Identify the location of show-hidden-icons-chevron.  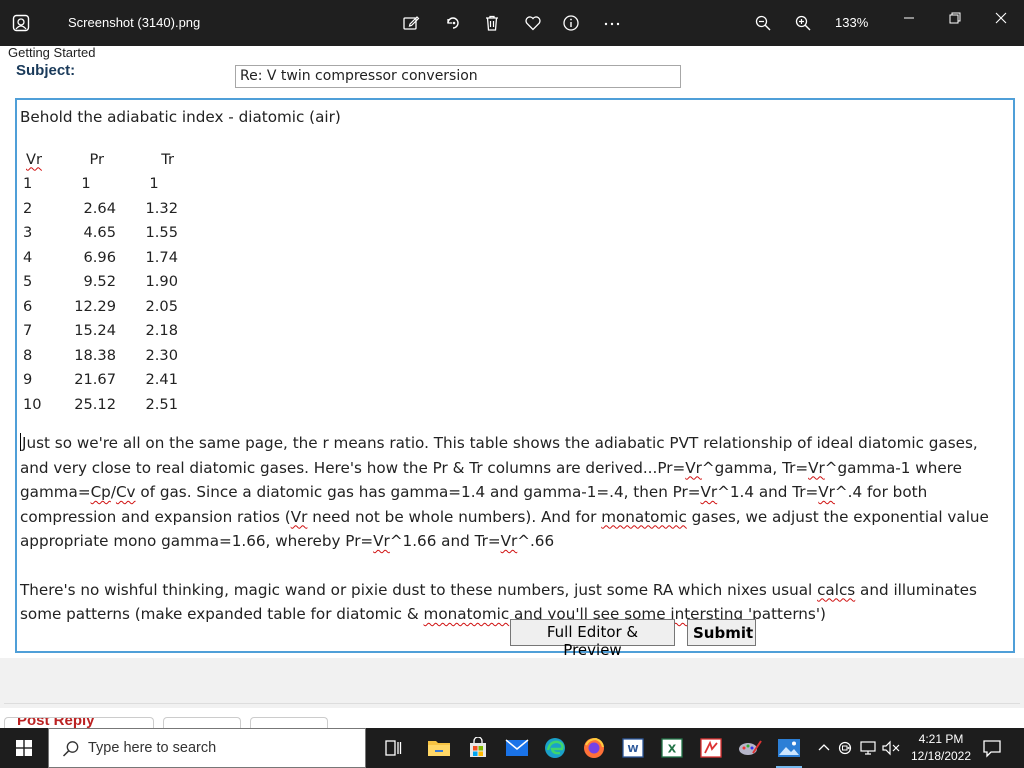
(824, 748).